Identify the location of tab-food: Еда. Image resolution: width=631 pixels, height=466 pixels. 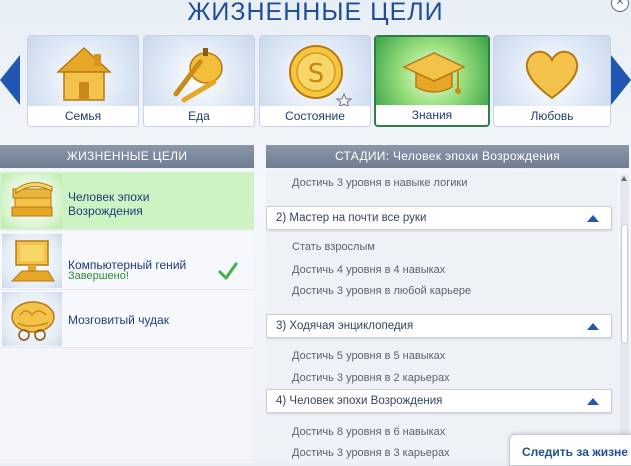
(199, 81).